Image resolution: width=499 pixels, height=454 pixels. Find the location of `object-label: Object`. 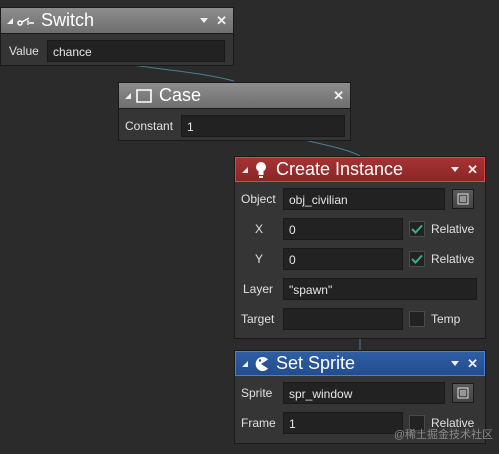

object-label: Object is located at coordinates (258, 199).